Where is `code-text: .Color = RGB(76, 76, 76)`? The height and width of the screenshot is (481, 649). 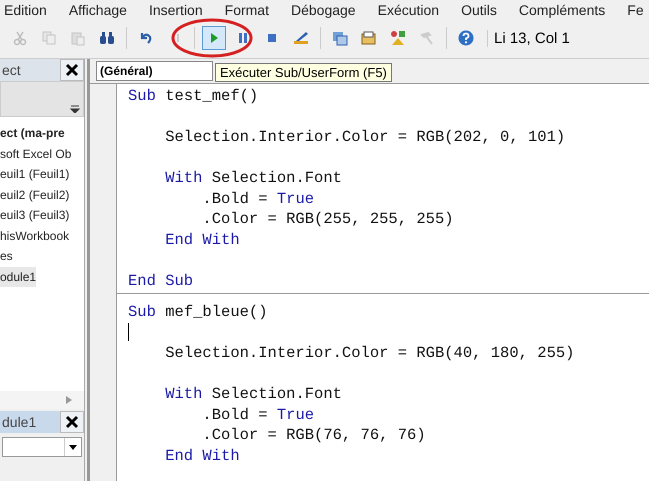 code-text: .Color = RGB(76, 76, 76) is located at coordinates (314, 435).